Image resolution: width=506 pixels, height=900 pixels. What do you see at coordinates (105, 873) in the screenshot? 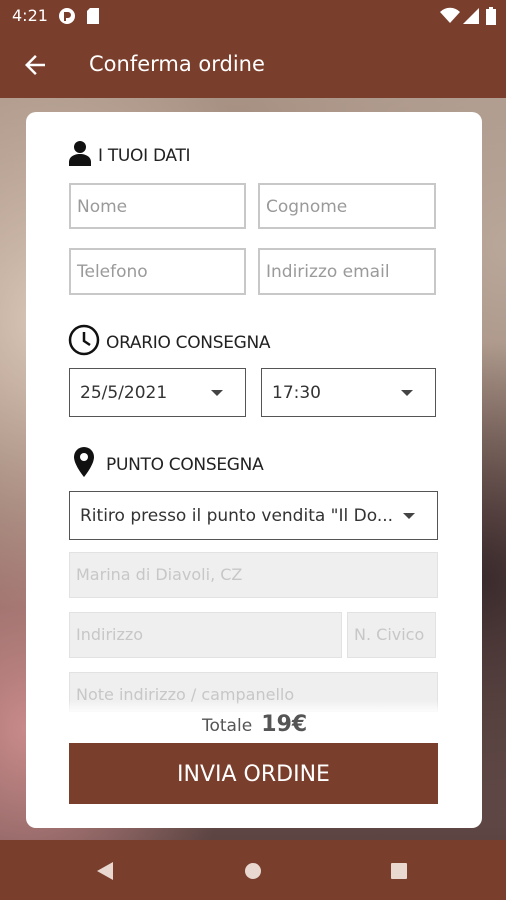
I see `back-nav-icon` at bounding box center [105, 873].